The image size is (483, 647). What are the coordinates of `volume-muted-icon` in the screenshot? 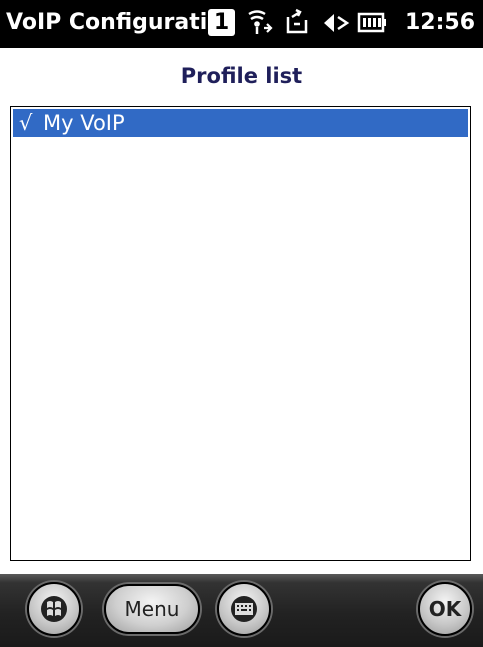 It's located at (336, 23).